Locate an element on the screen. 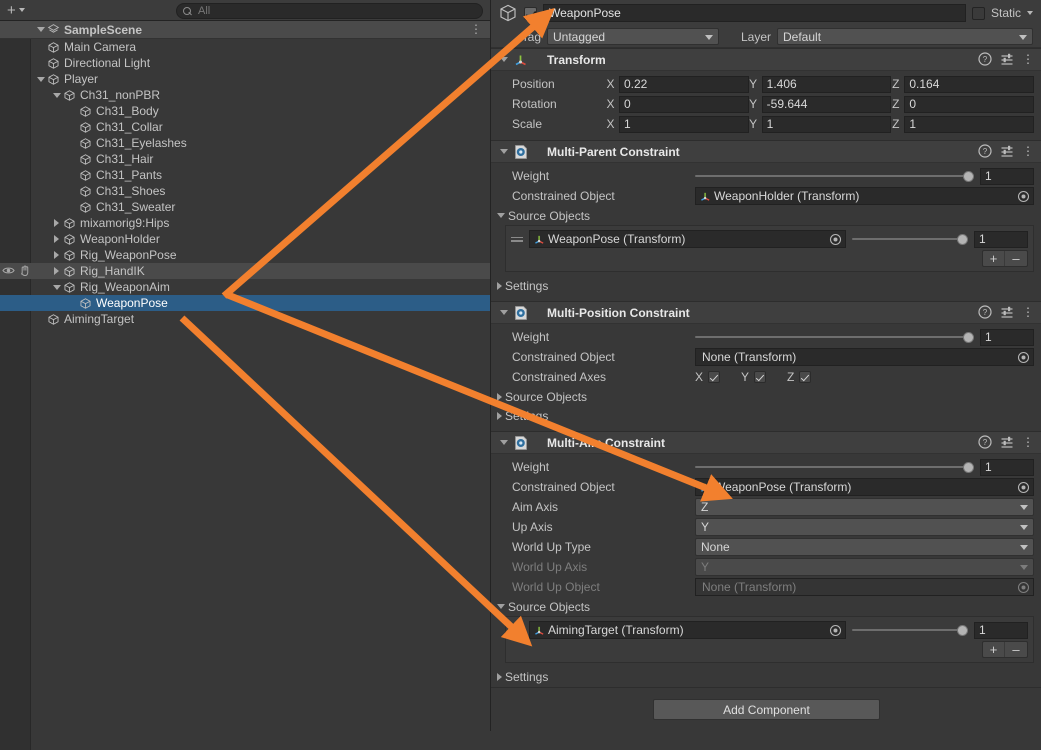 This screenshot has height=750, width=1041. static-dropdown-icon is located at coordinates (1030, 13).